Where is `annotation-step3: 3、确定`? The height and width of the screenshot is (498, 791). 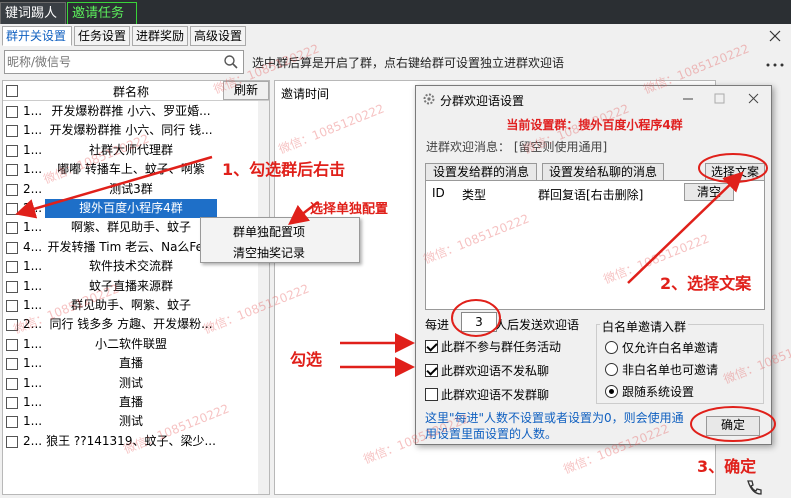
annotation-step3: 3、确定 is located at coordinates (727, 466).